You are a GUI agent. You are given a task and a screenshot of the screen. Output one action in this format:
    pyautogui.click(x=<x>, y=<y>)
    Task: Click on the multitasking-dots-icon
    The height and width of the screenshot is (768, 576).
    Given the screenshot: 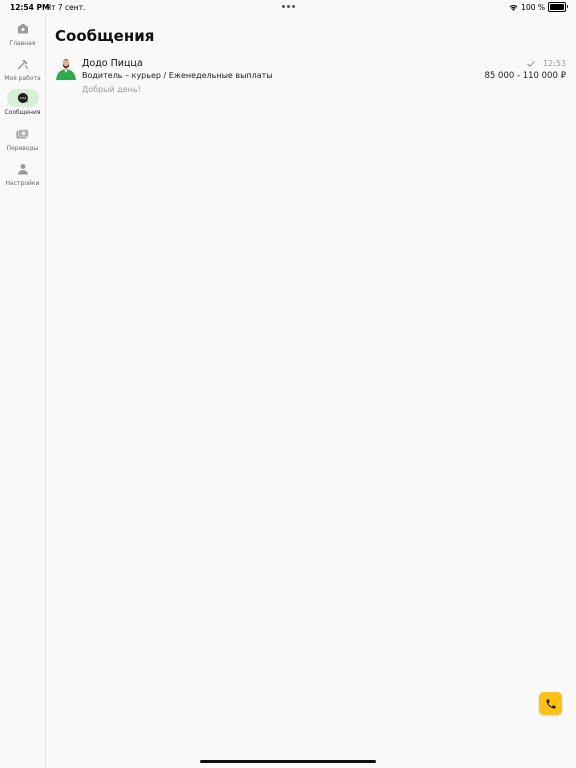 What is the action you would take?
    pyautogui.click(x=288, y=6)
    